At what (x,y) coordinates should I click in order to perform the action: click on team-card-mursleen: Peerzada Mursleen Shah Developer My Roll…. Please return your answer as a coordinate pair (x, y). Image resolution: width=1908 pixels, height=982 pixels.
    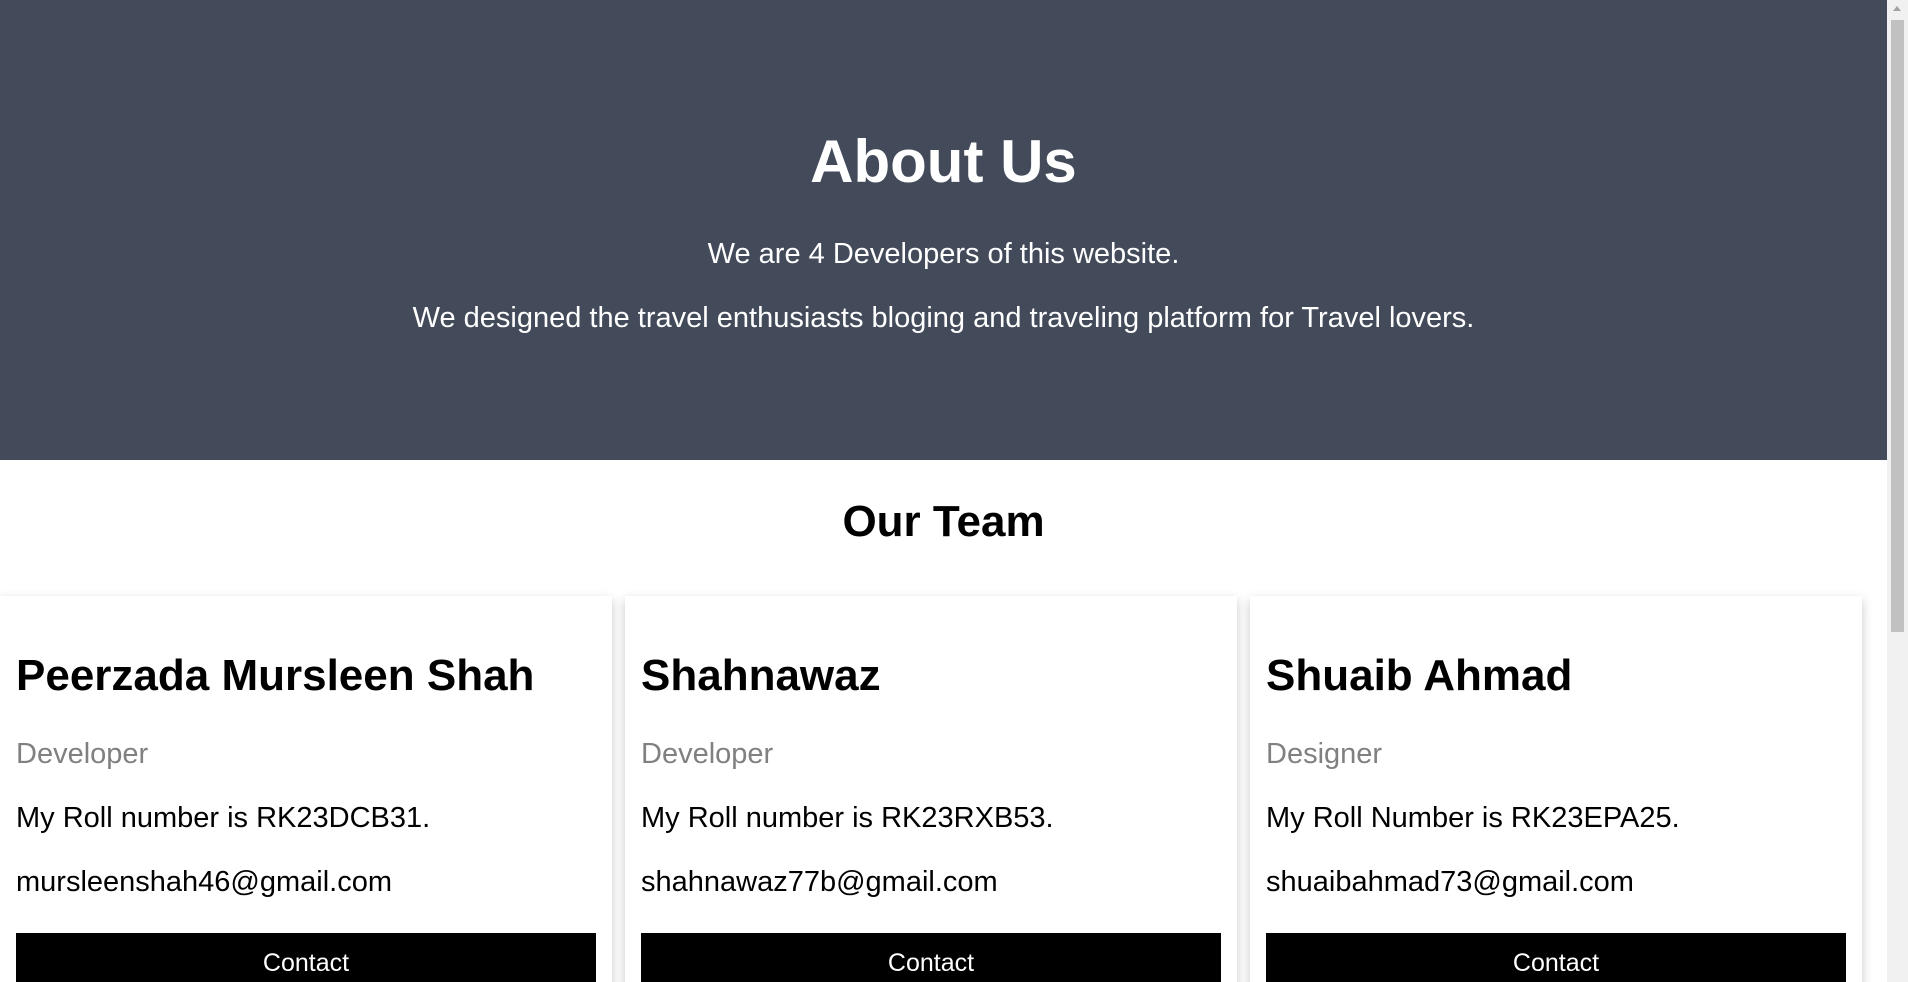
    Looking at the image, I should click on (306, 789).